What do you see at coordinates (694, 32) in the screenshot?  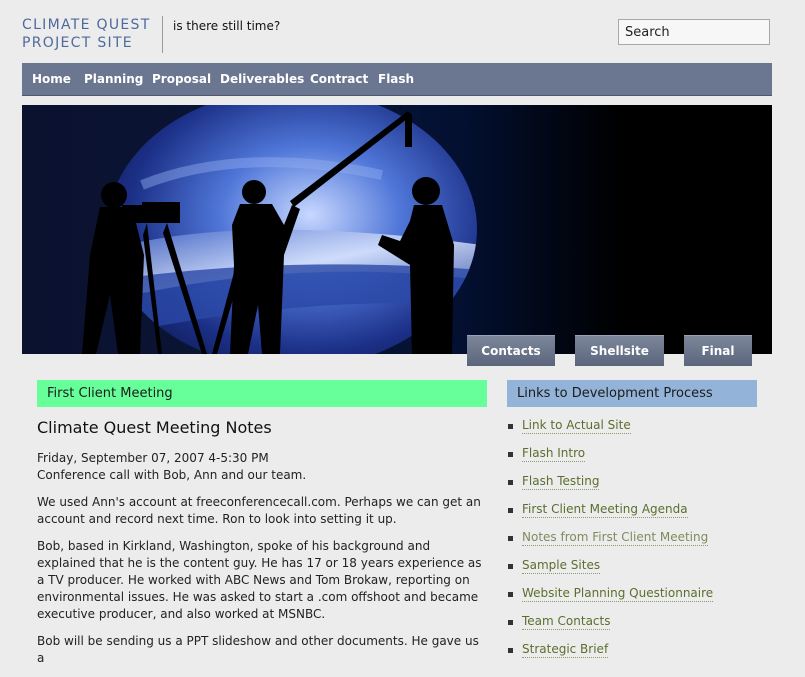 I see `search-input` at bounding box center [694, 32].